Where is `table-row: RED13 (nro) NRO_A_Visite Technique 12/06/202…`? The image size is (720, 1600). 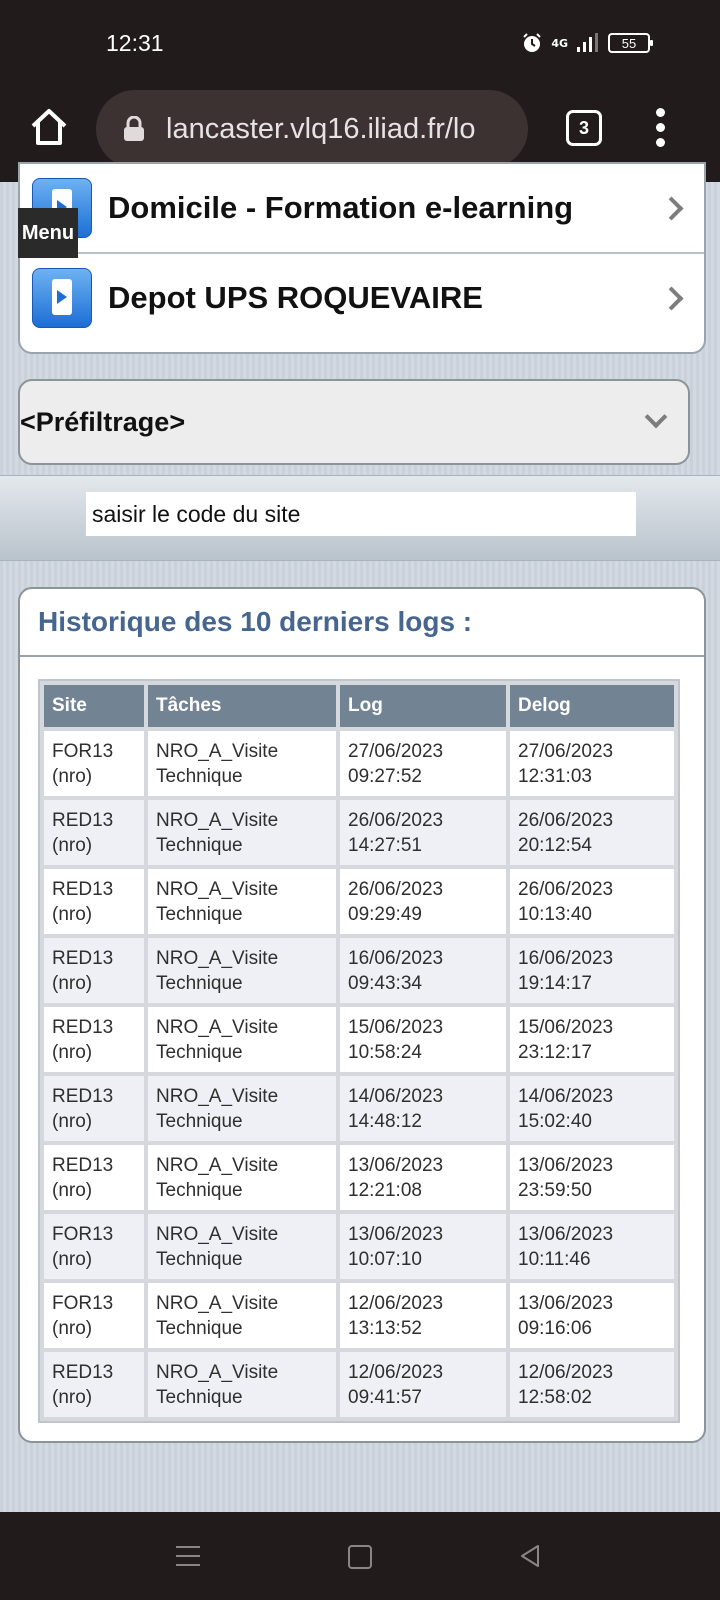 table-row: RED13 (nro) NRO_A_Visite Technique 12/06/202… is located at coordinates (359, 1384).